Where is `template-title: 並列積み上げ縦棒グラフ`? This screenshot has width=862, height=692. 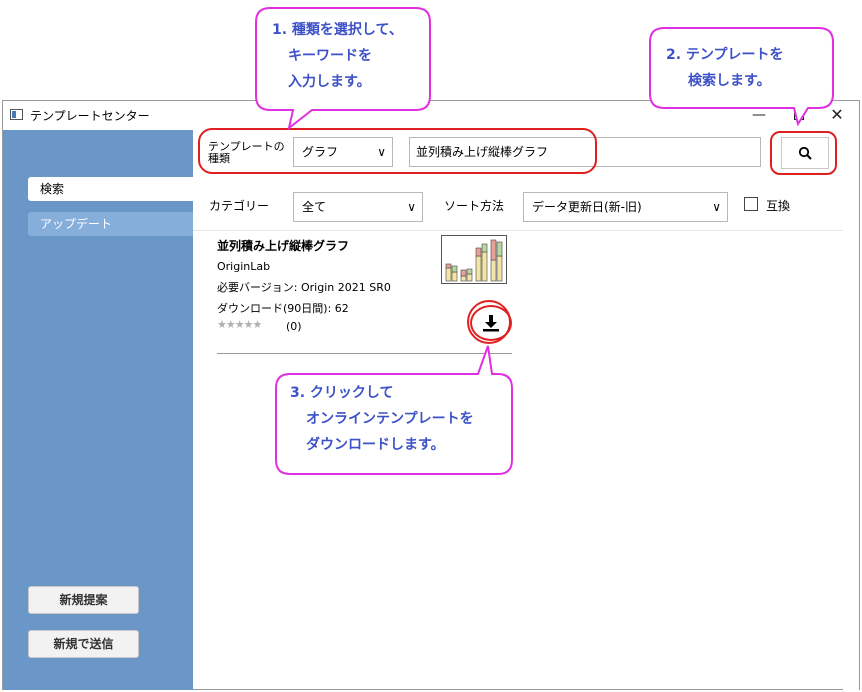 template-title: 並列積み上げ縦棒グラフ is located at coordinates (283, 246).